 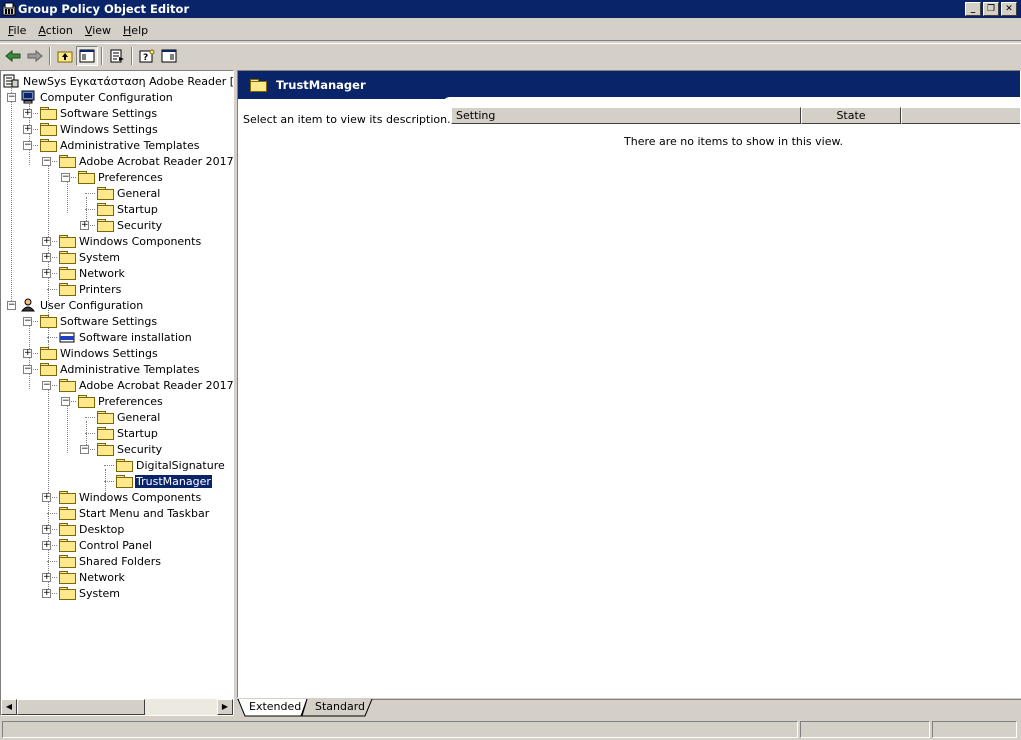 I want to click on help-button: ?, so click(x=147, y=56).